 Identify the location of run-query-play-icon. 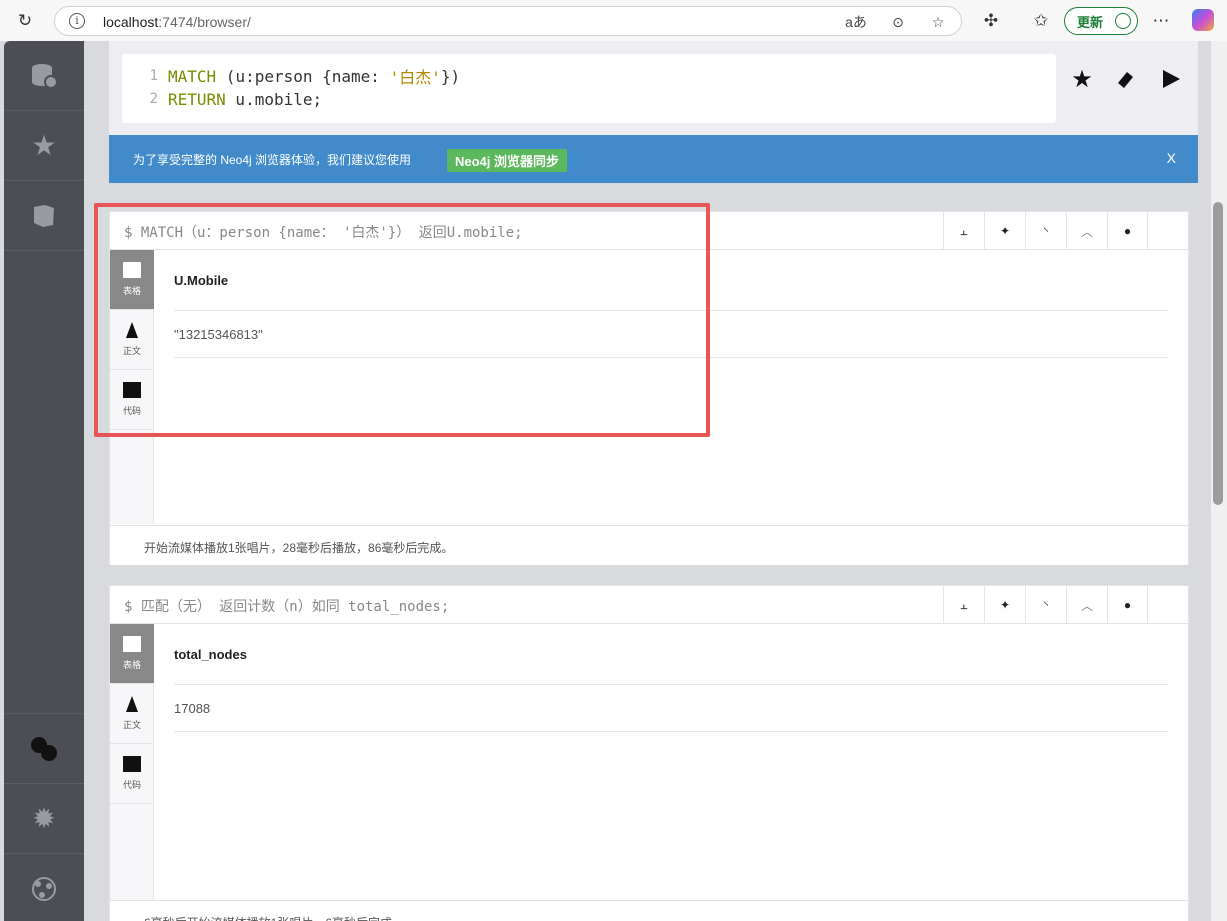
(1171, 79).